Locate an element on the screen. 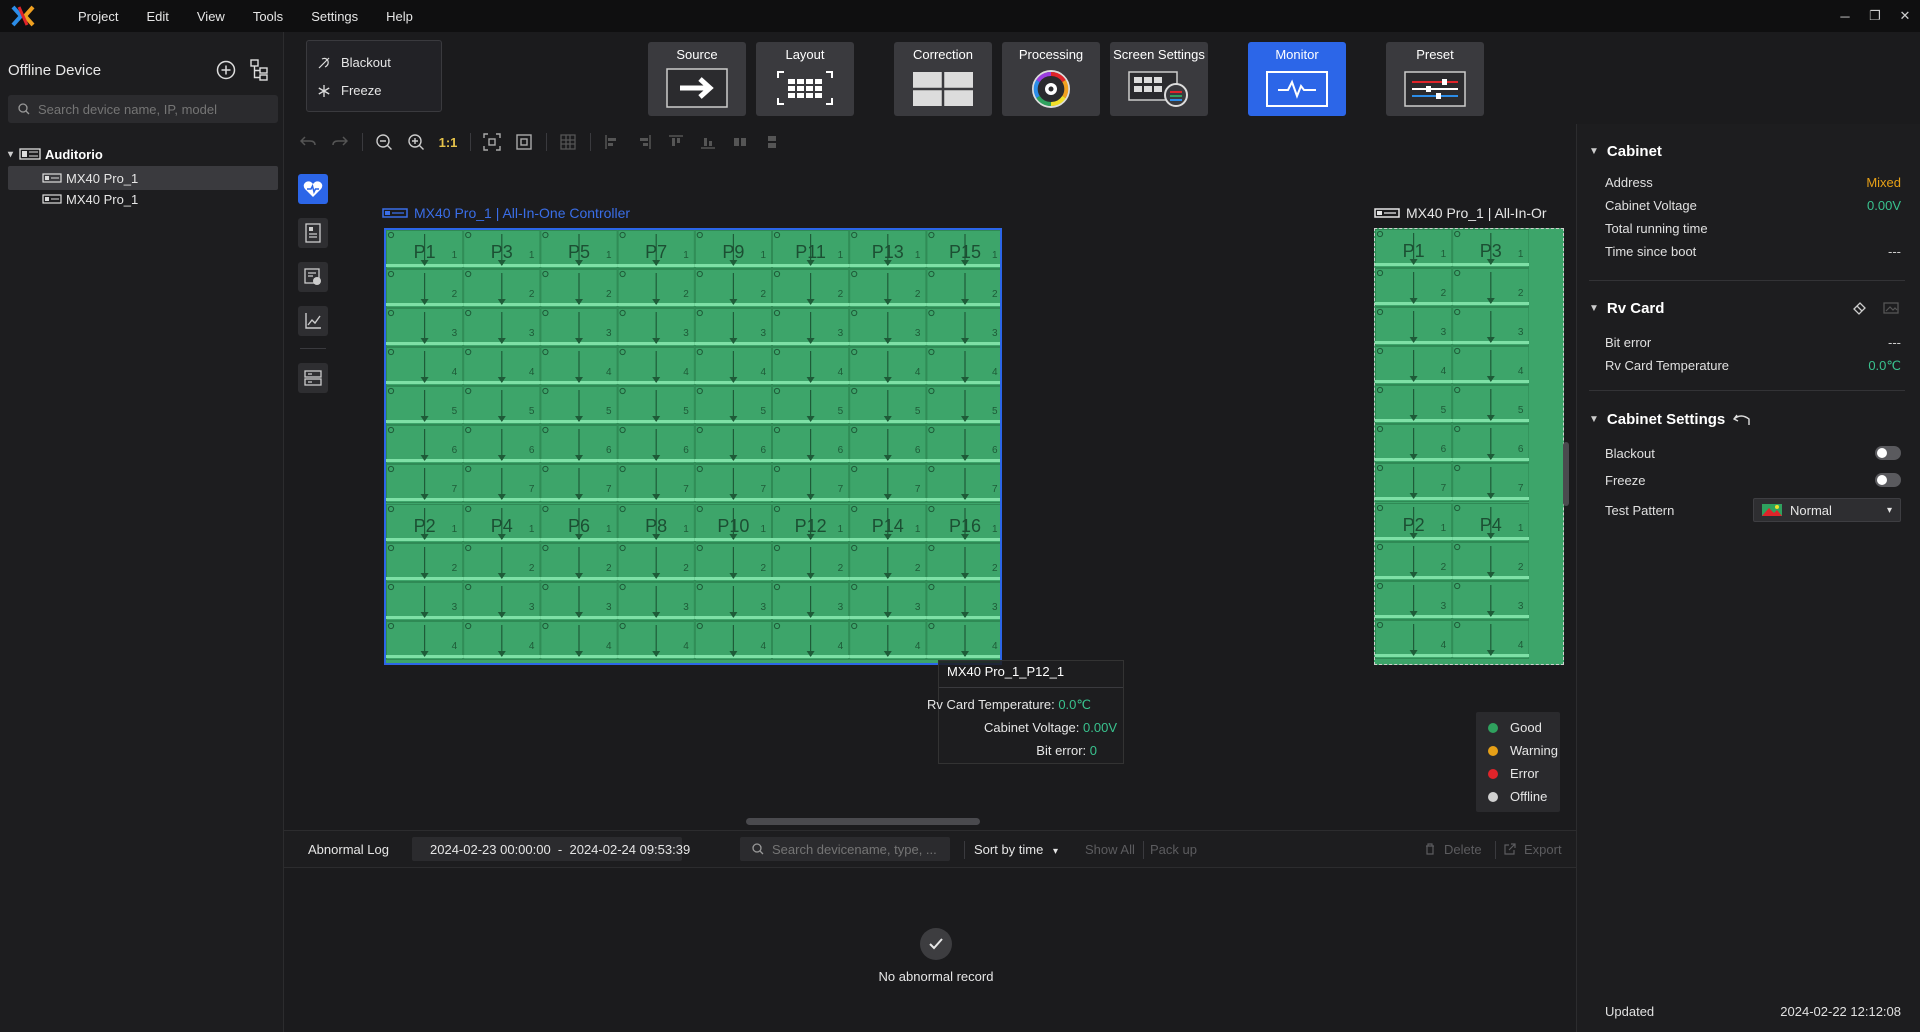 The width and height of the screenshot is (1920, 1032). undo-icon is located at coordinates (308, 142).